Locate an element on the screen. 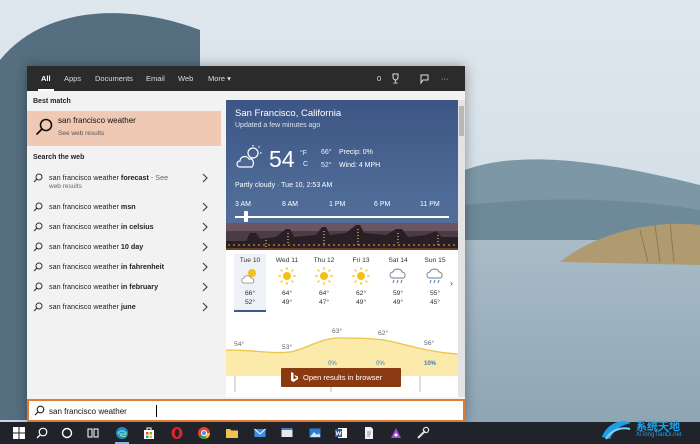  suggestion-item: san francisco weather msn is located at coordinates (124, 207).